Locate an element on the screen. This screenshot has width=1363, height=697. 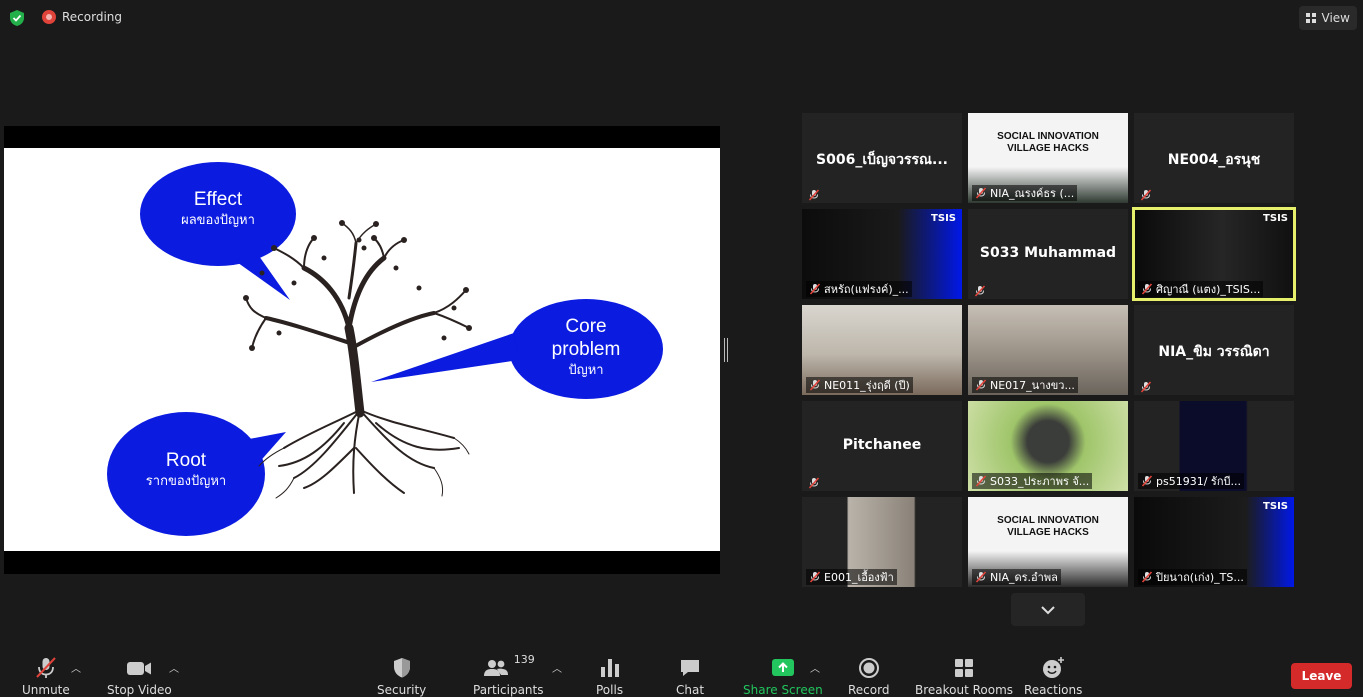
breakout-rooms-button: Breakout Rooms is located at coordinates (964, 676).